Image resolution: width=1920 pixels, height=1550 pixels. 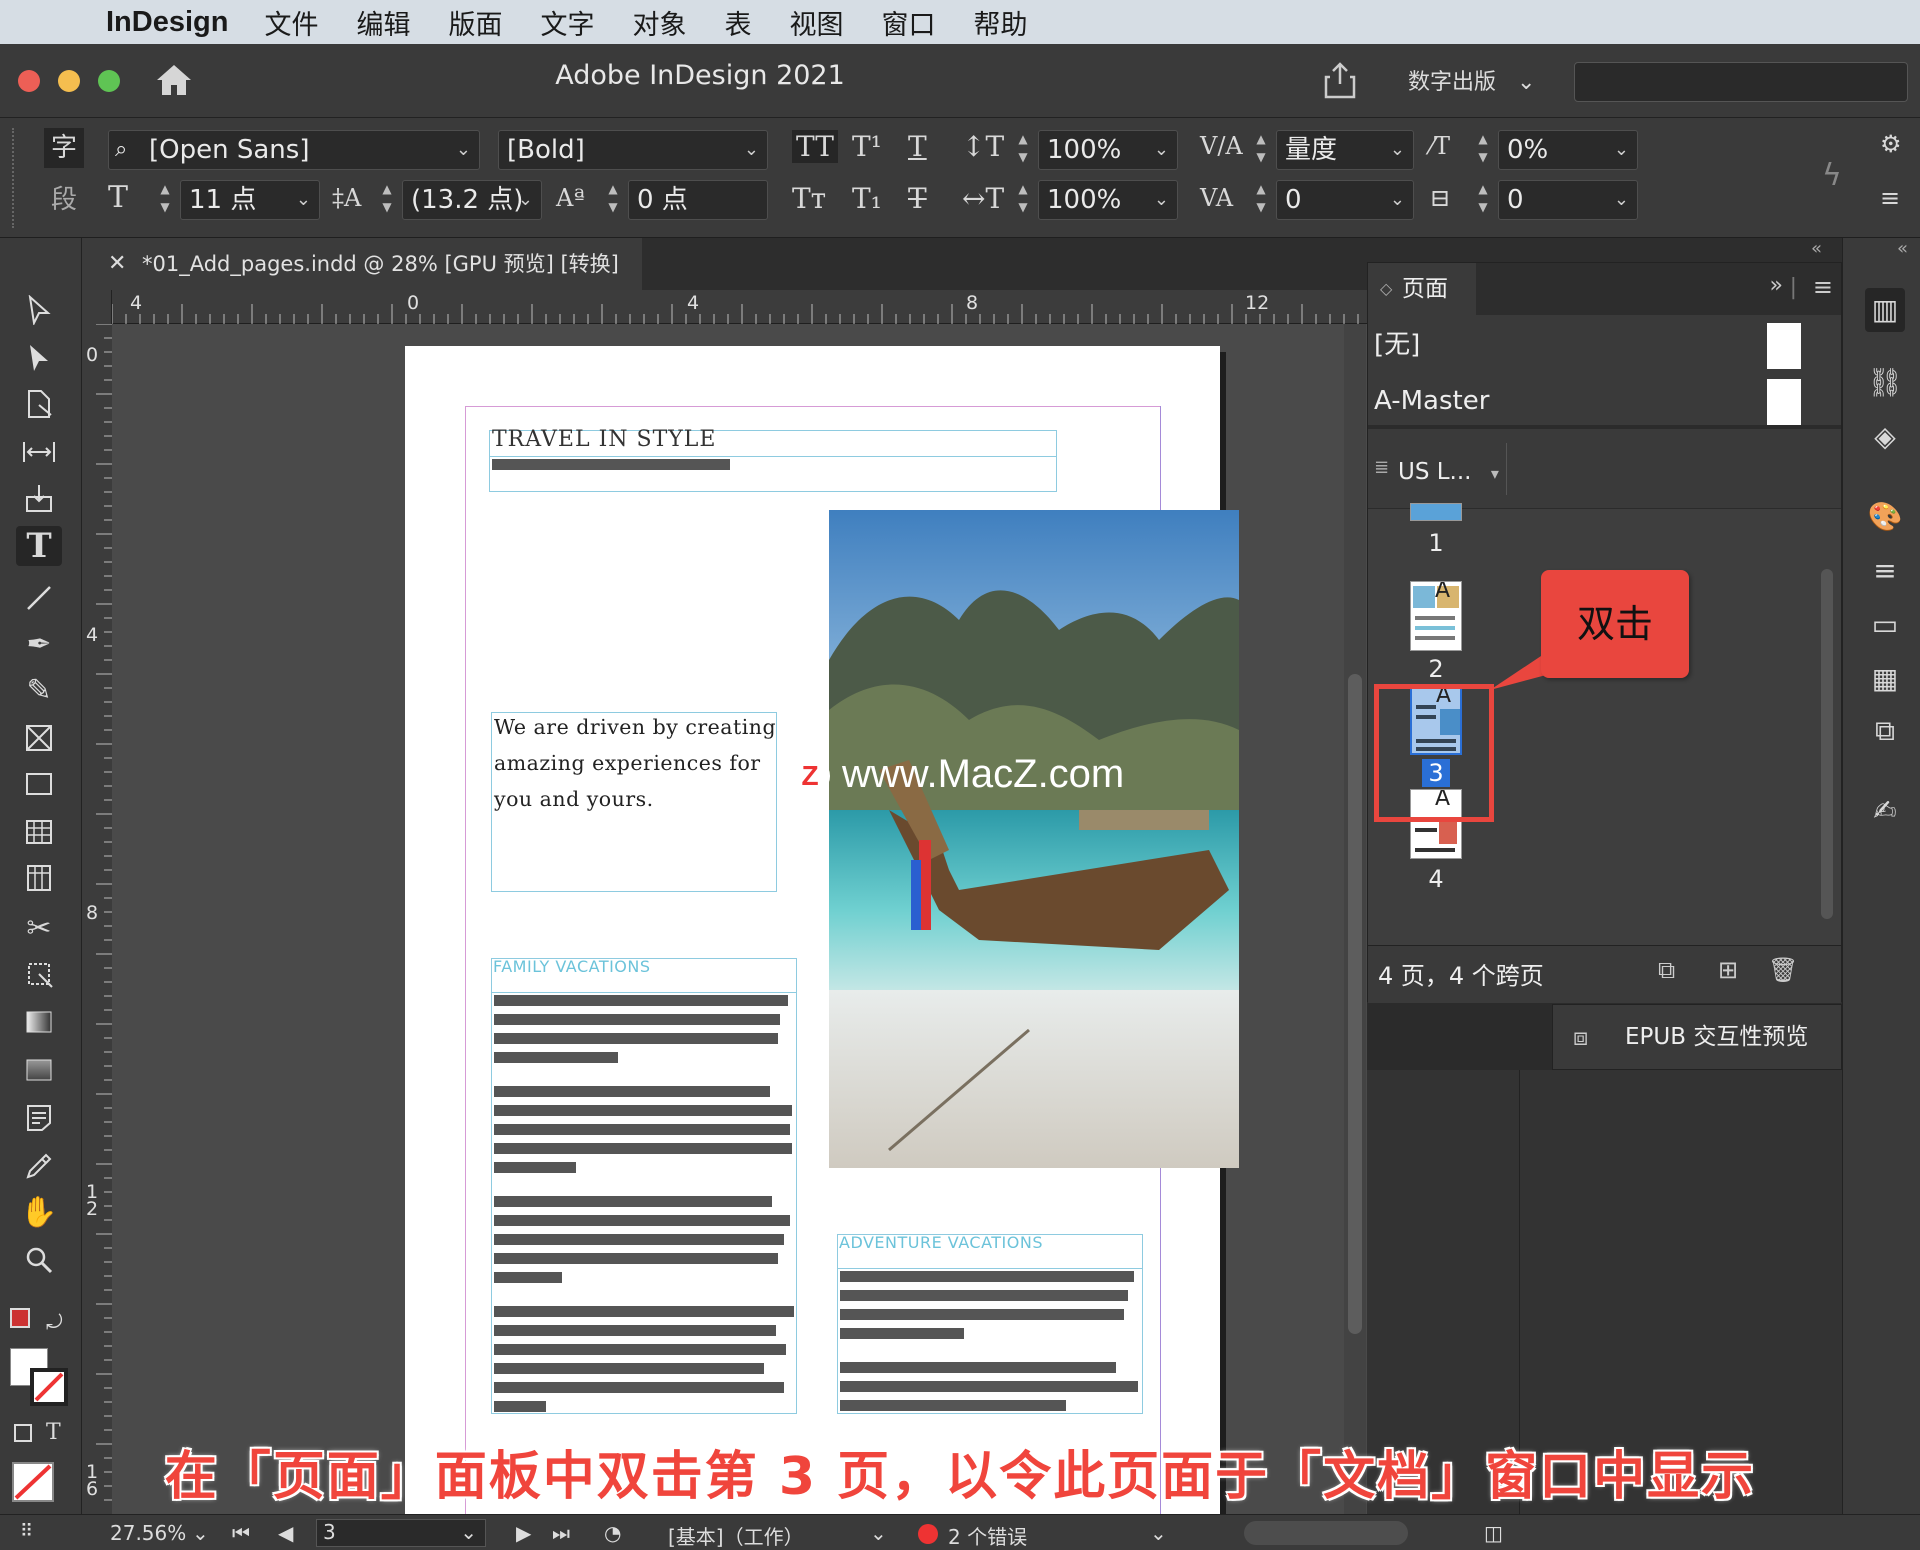 What do you see at coordinates (250, 200) in the screenshot?
I see `font-size-field: 11 点 ⌄` at bounding box center [250, 200].